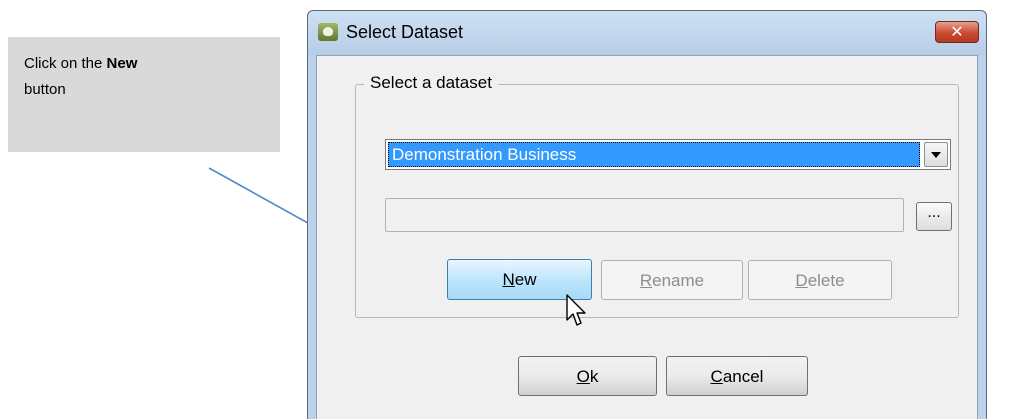  What do you see at coordinates (647, 33) in the screenshot?
I see `title-bar: Select Dataset ✕` at bounding box center [647, 33].